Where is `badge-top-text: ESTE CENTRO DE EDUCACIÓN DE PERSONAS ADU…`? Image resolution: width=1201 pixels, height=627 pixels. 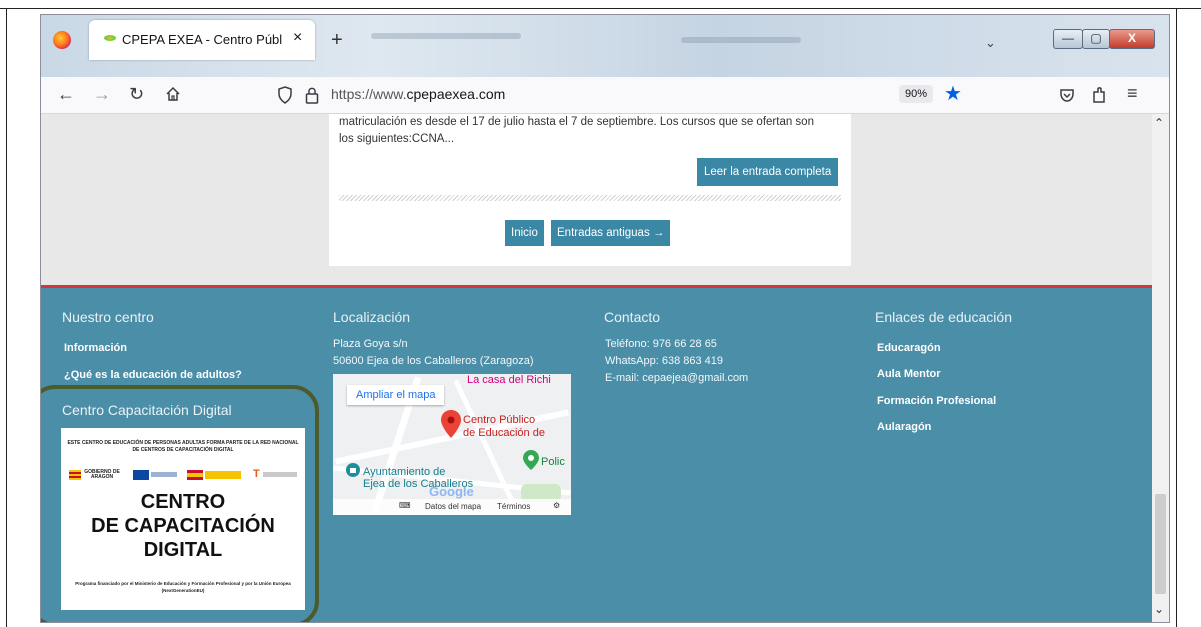
badge-top-text: ESTE CENTRO DE EDUCACIÓN DE PERSONAS ADU… is located at coordinates (183, 446).